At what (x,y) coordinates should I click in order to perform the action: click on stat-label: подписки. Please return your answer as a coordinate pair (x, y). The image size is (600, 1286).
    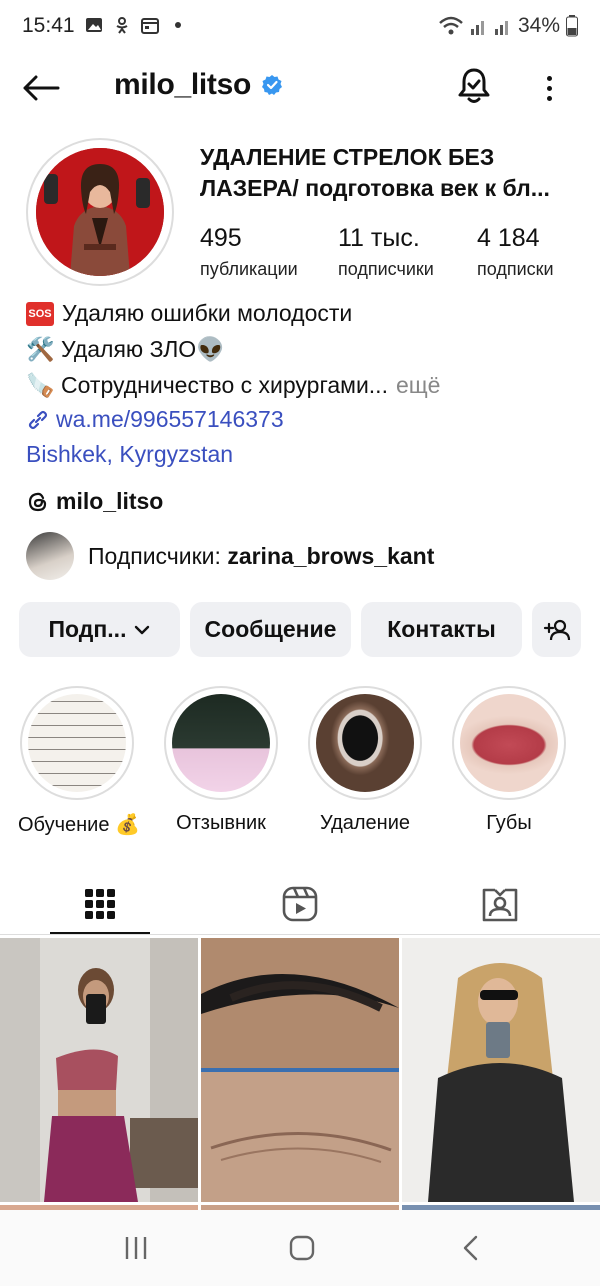
    Looking at the image, I should click on (515, 269).